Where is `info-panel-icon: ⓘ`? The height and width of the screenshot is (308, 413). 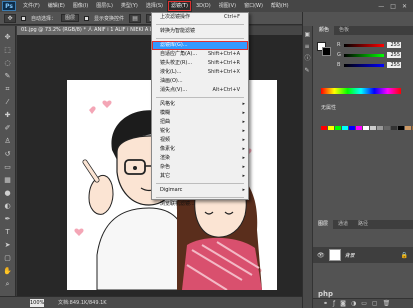 info-panel-icon: ⓘ is located at coordinates (308, 59).